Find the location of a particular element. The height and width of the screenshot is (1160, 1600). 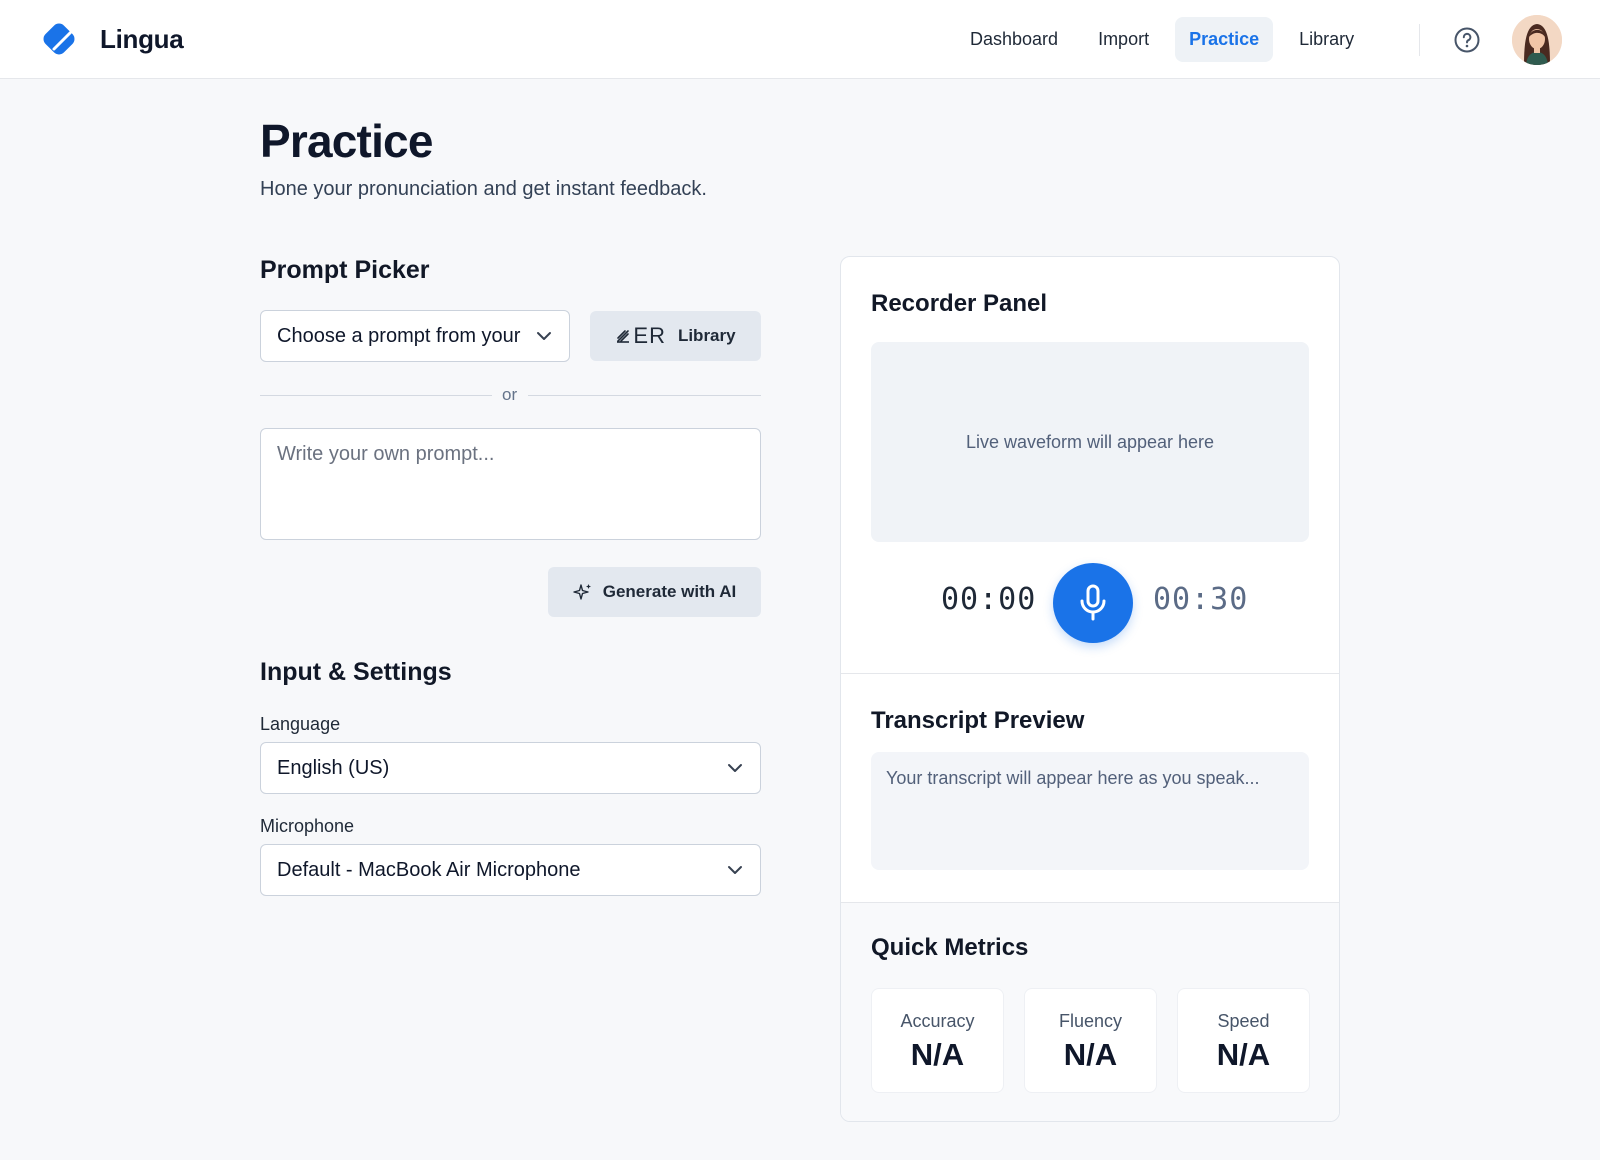

divider-left is located at coordinates (376, 395).